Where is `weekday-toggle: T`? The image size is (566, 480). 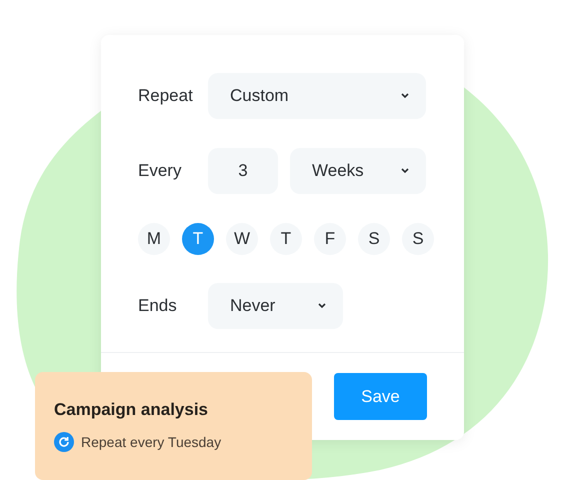 weekday-toggle: T is located at coordinates (286, 239).